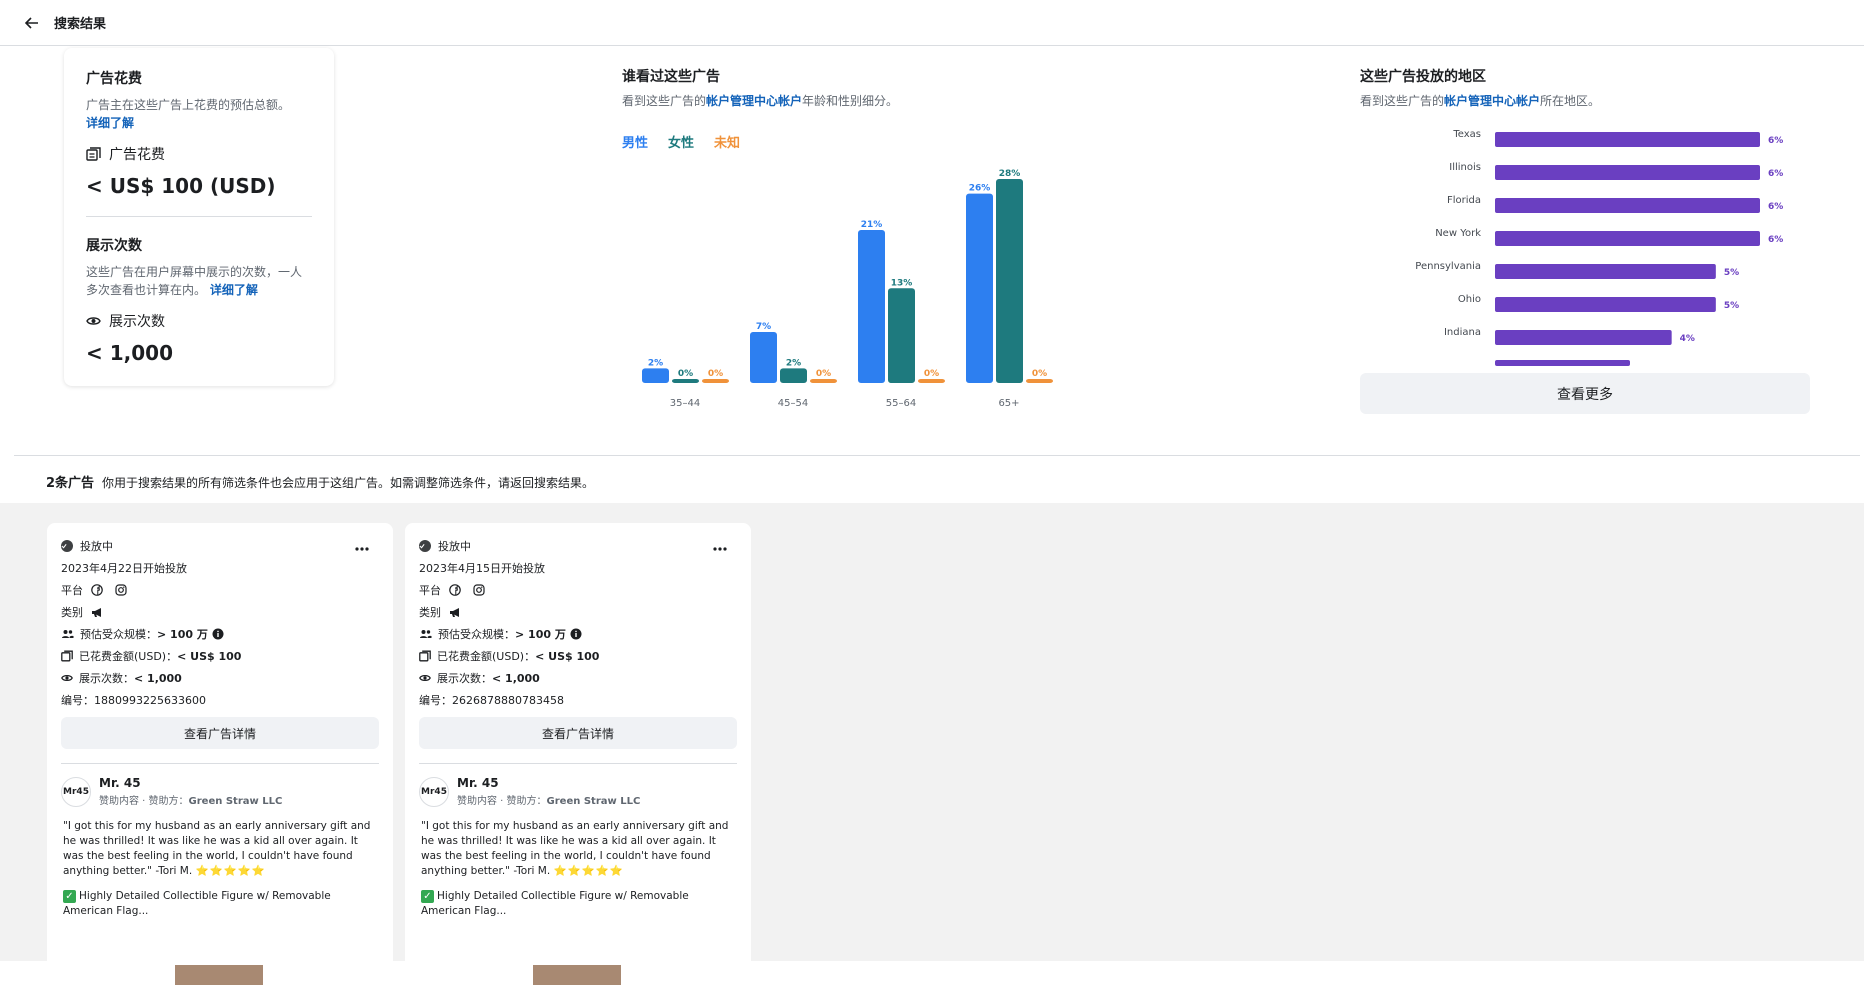 The height and width of the screenshot is (985, 1864). Describe the element at coordinates (96, 546) in the screenshot. I see `status-text: 投放中` at that location.